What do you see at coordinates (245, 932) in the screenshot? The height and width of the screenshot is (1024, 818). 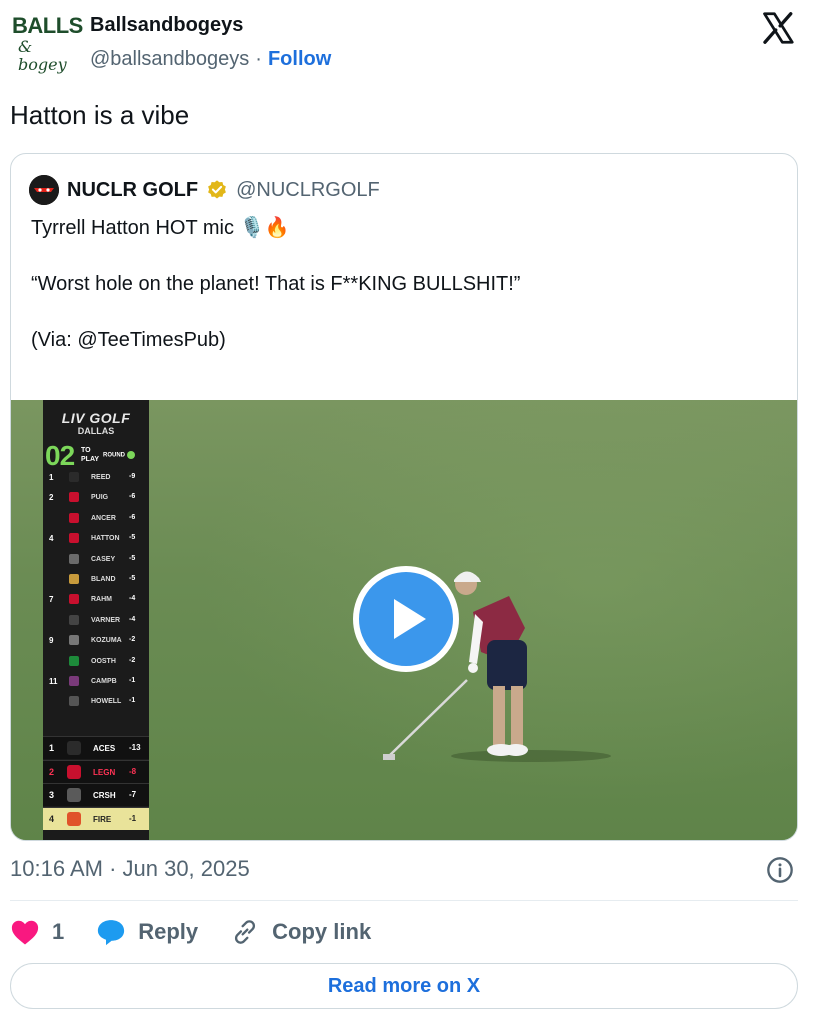 I see `link-icon` at bounding box center [245, 932].